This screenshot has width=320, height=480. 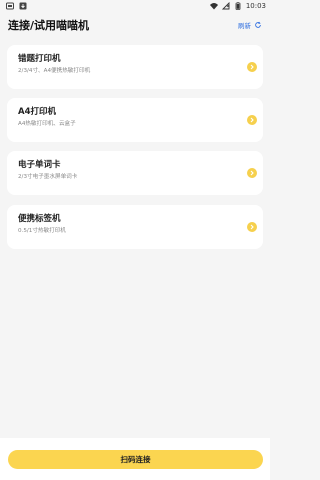 I want to click on device-card-word-card: 电子单词卡 2/3寸电子墨水屏单词卡, so click(x=135, y=173).